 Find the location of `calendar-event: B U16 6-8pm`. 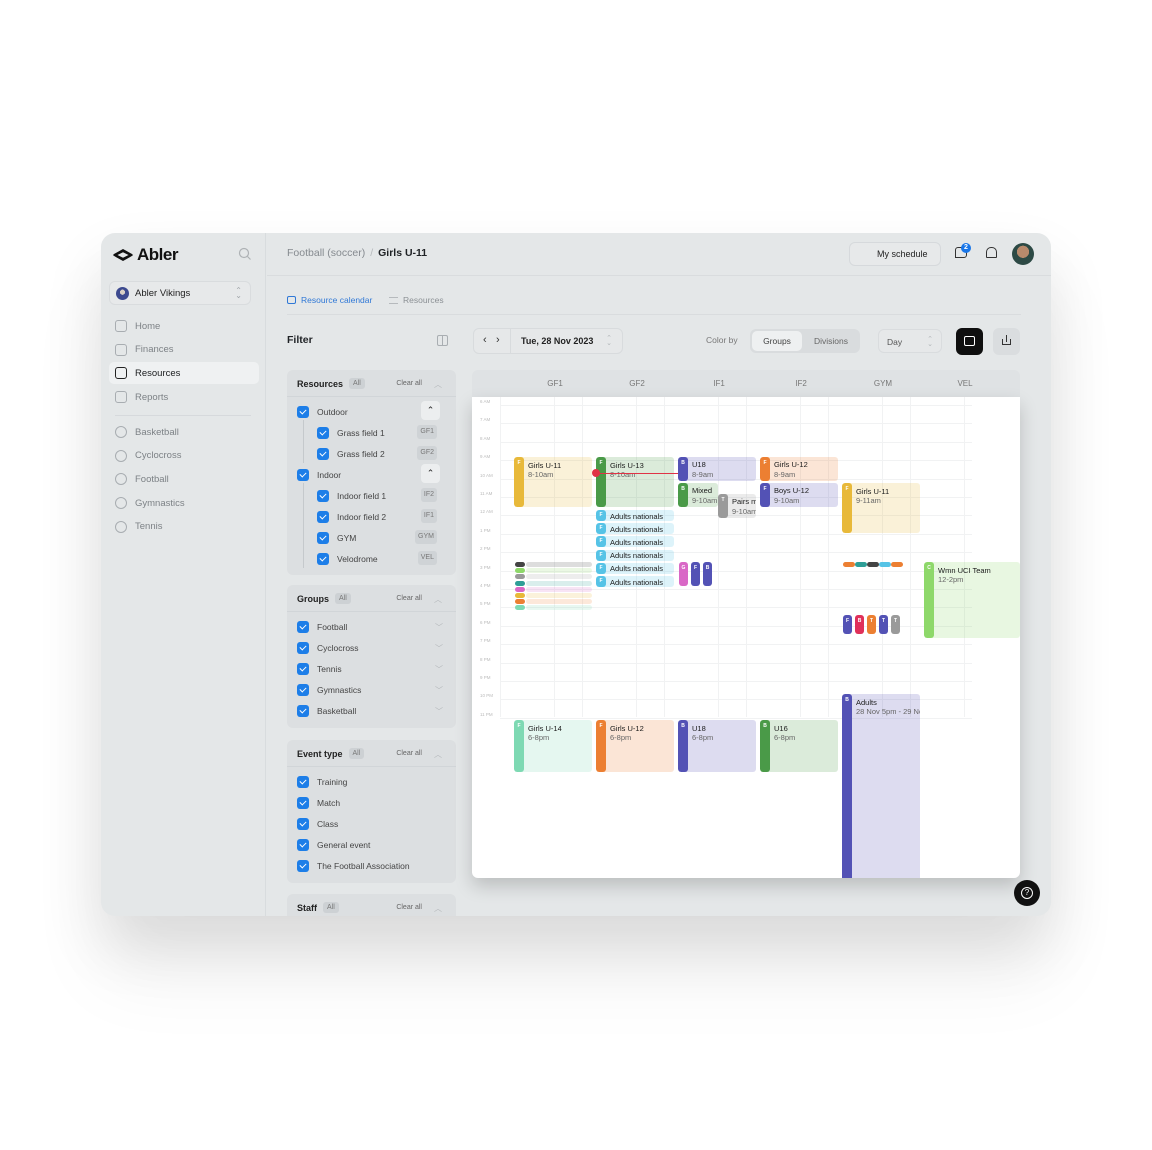

calendar-event: B U16 6-8pm is located at coordinates (799, 746).